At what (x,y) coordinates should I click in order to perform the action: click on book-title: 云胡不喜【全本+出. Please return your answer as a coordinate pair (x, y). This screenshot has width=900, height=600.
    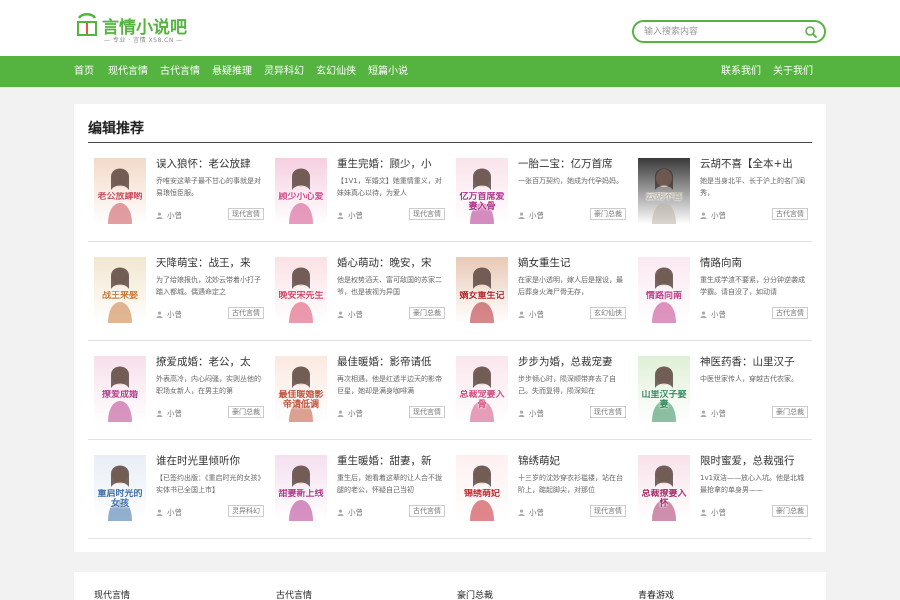
    Looking at the image, I should click on (756, 163).